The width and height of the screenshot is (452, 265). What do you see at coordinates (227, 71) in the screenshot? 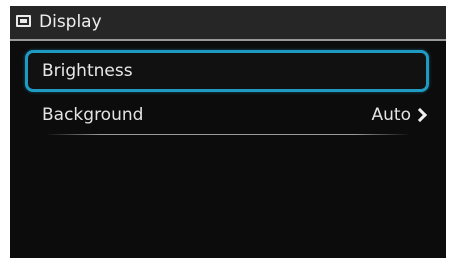
I see `menu-item-brightness: Brightness` at bounding box center [227, 71].